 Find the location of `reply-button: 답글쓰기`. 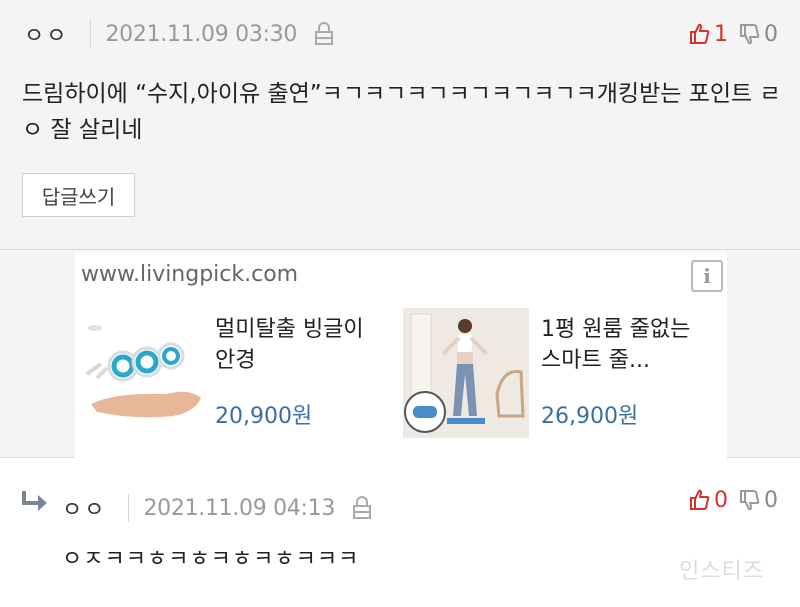

reply-button: 답글쓰기 is located at coordinates (78, 195).